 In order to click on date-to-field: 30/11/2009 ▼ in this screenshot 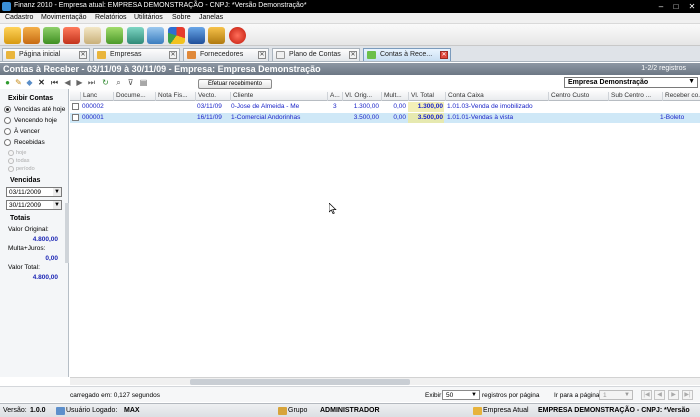, I will do `click(34, 205)`.